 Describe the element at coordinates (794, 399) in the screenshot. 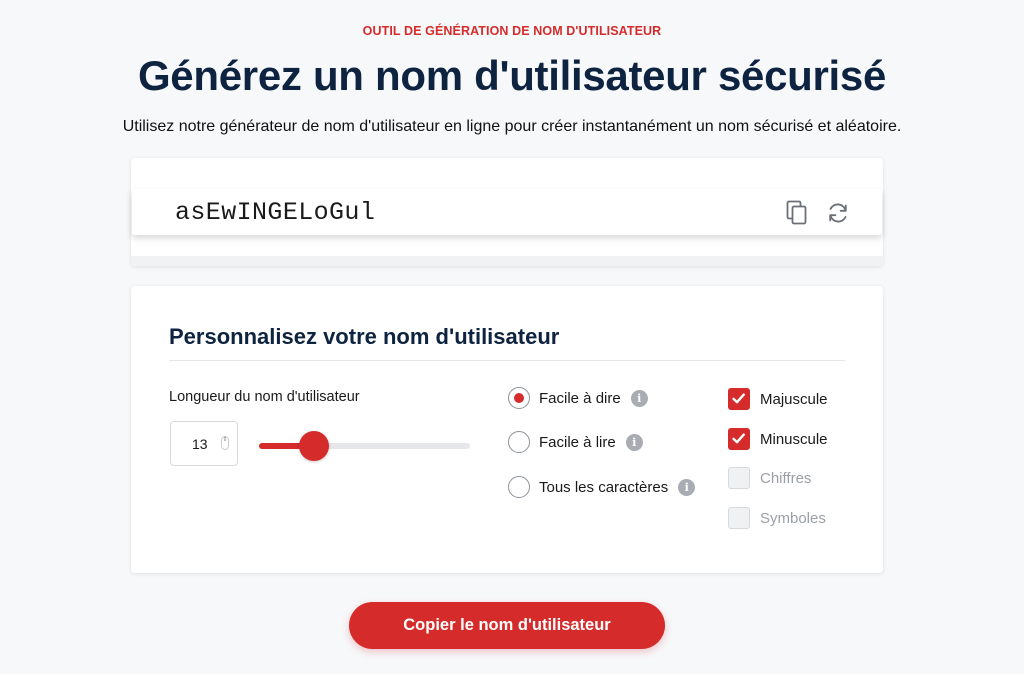

I see `checkbox-label: Majuscule` at that location.